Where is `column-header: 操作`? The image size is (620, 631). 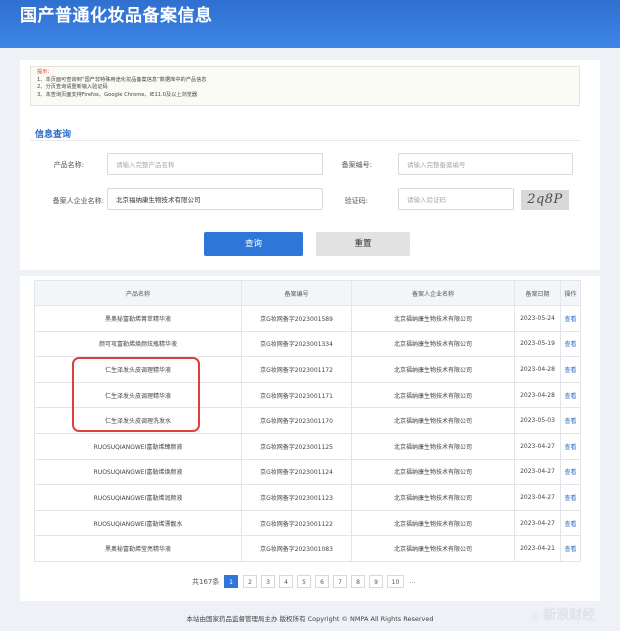
column-header: 操作 is located at coordinates (570, 293).